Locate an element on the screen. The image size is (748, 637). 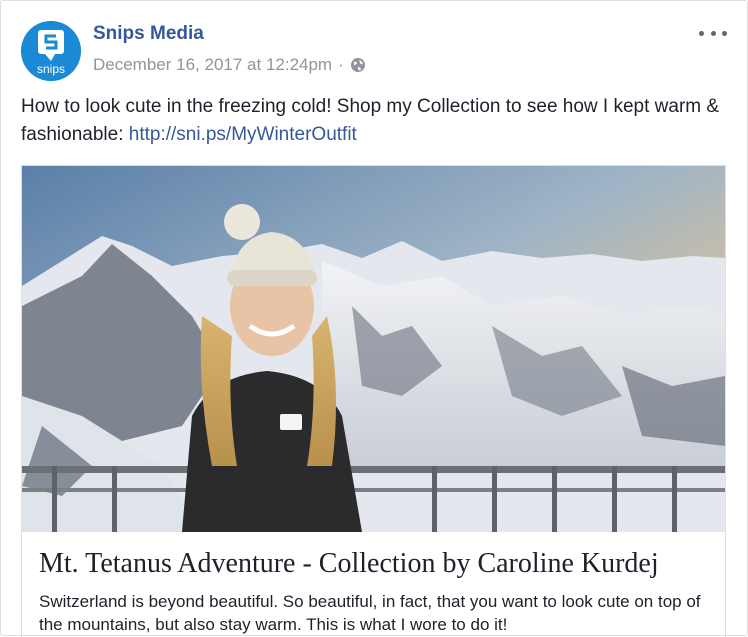
globe-icon is located at coordinates (358, 65).